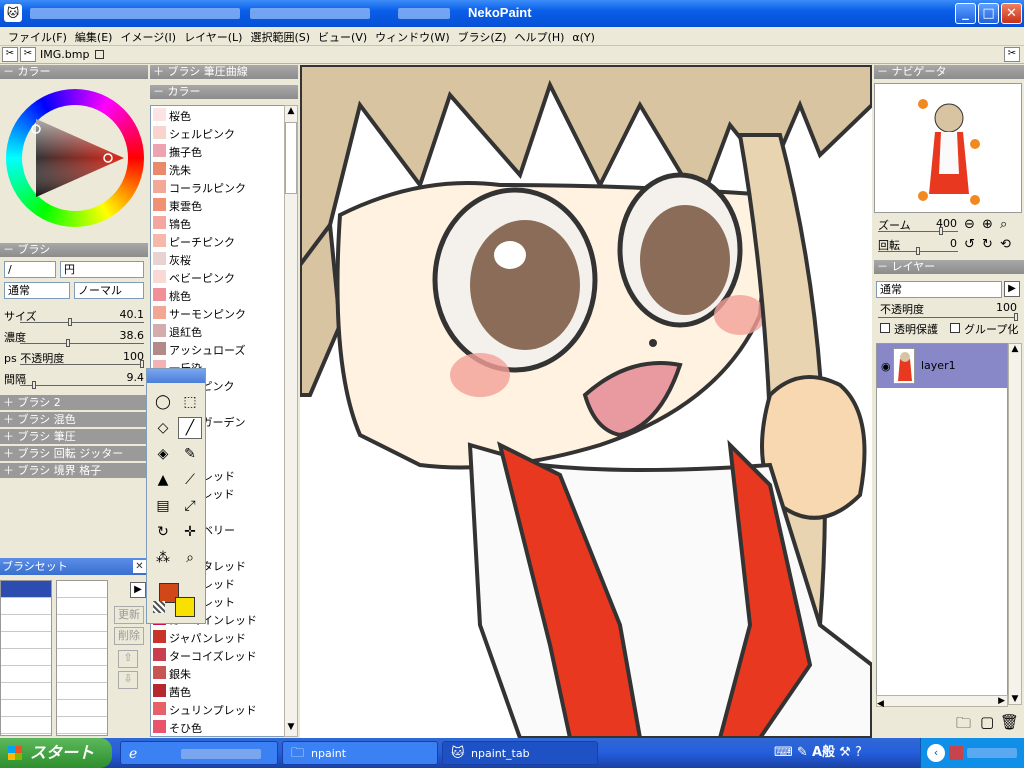 The width and height of the screenshot is (1024, 768). I want to click on zoom-icon: ⌕, so click(190, 558).